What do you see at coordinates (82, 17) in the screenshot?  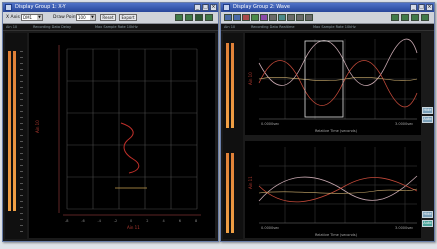 I see `draw-points-select-value: 100` at bounding box center [82, 17].